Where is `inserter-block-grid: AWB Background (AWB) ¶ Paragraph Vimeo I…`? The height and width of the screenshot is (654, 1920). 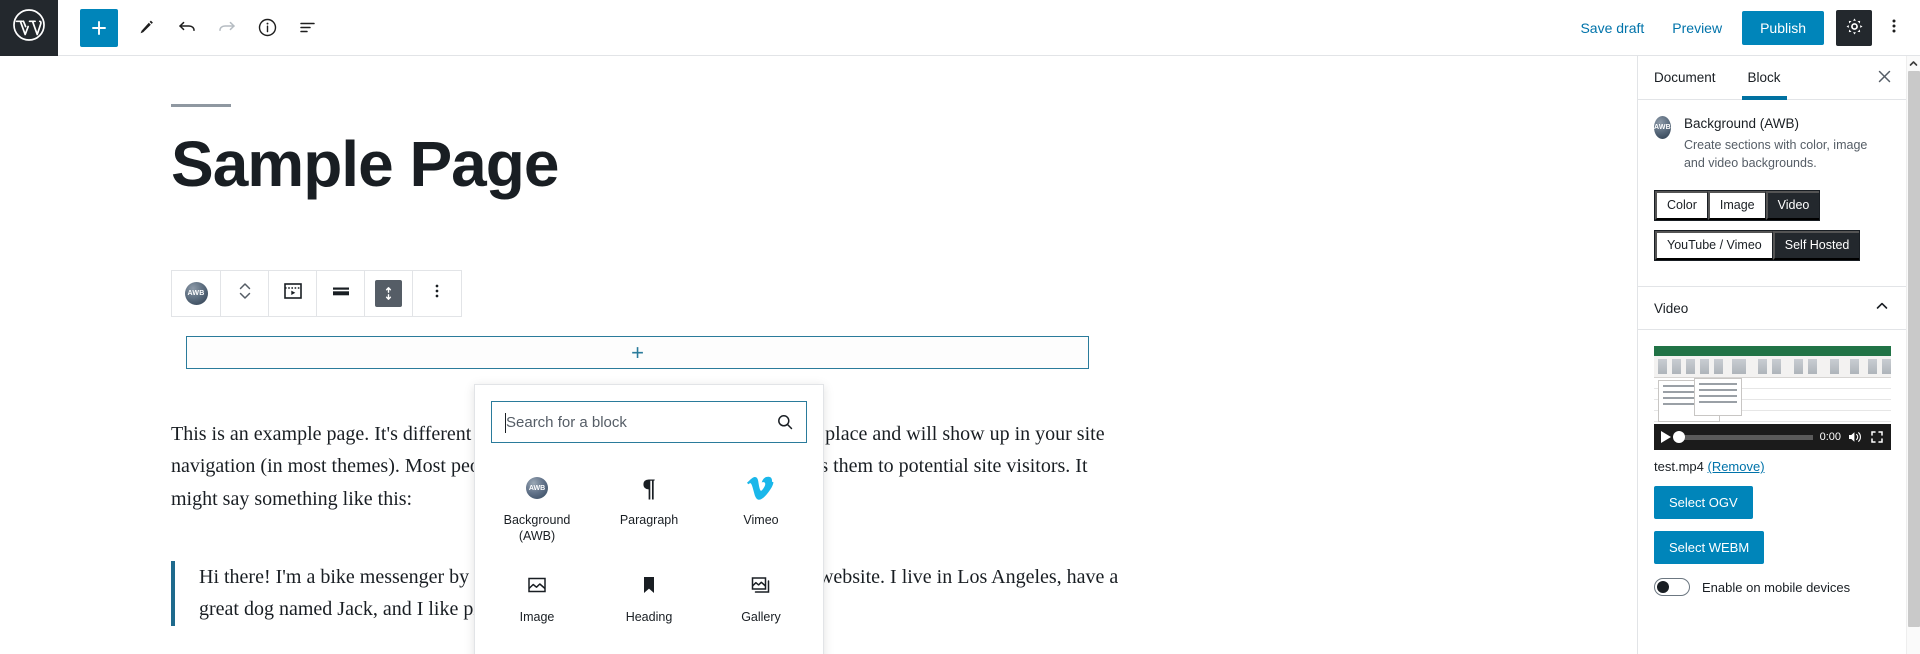 inserter-block-grid: AWB Background (AWB) ¶ Paragraph Vimeo I… is located at coordinates (649, 542).